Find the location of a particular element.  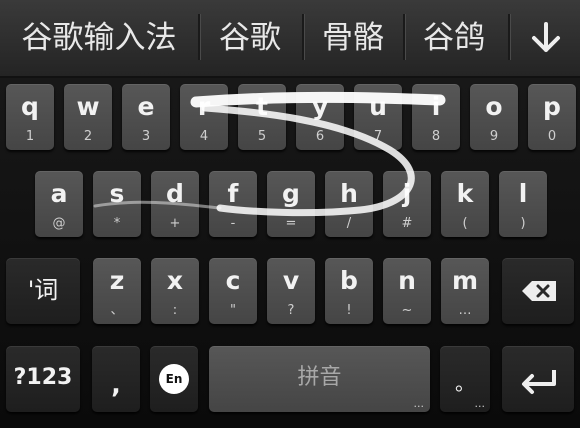

key-secondary-symbol: 2 is located at coordinates (88, 136).